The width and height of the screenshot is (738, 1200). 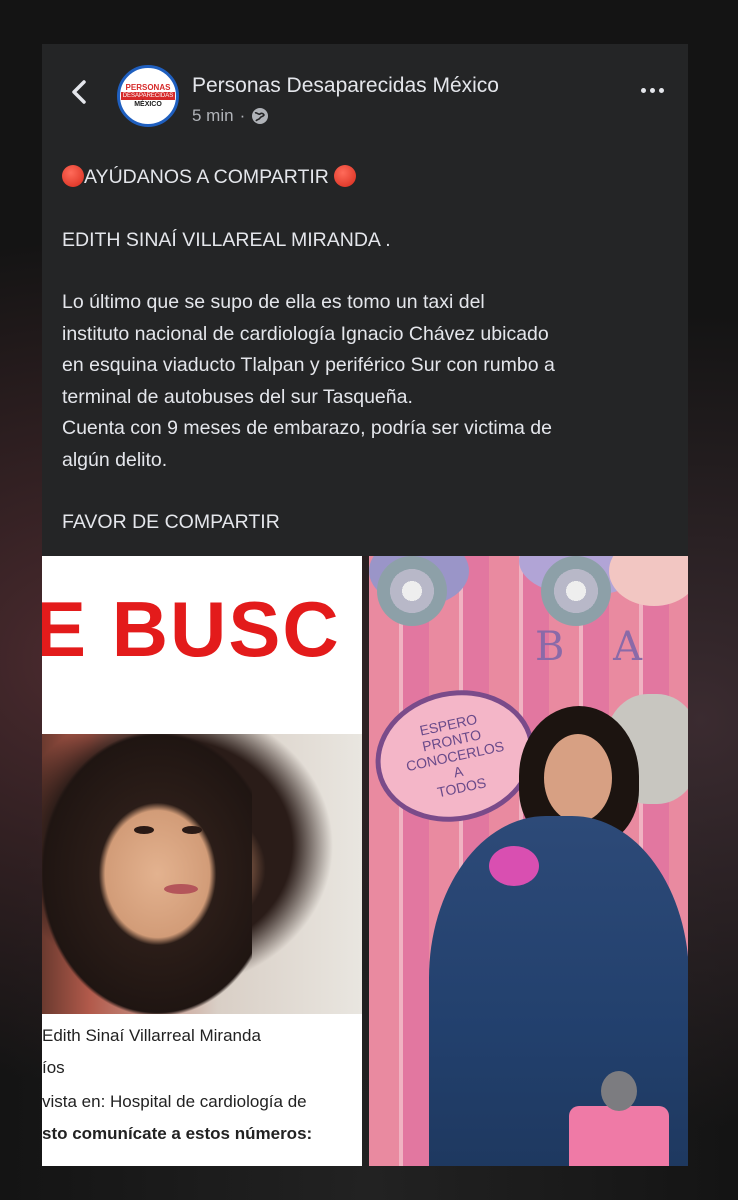 What do you see at coordinates (80, 92) in the screenshot?
I see `back-arrow-icon` at bounding box center [80, 92].